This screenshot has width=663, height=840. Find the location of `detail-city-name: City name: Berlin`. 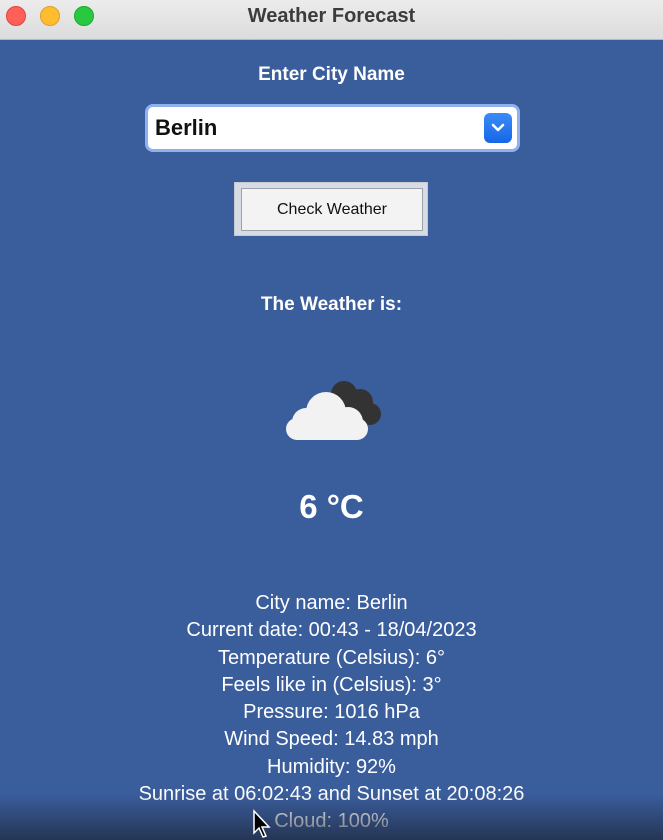

detail-city-name: City name: Berlin is located at coordinates (331, 603).